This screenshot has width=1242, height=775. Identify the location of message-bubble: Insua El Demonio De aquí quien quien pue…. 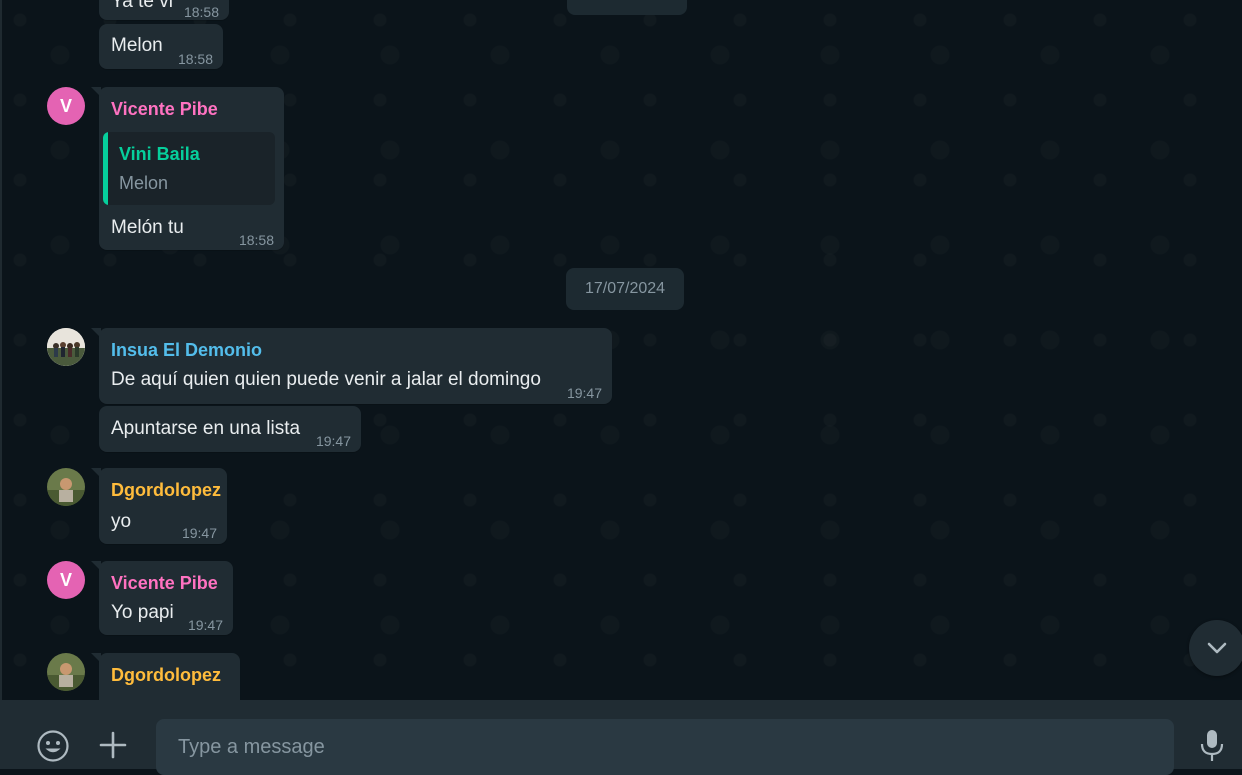
(351, 366).